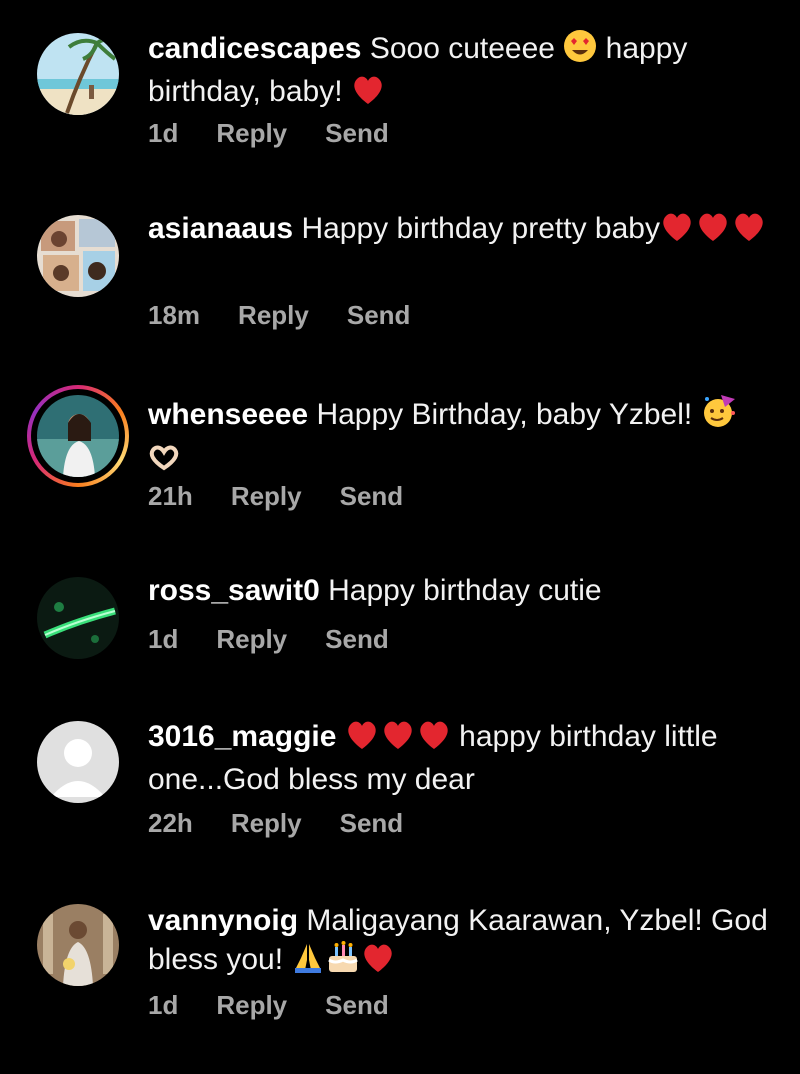  Describe the element at coordinates (466, 48) in the screenshot. I see `comment-text: Sooo cuteeee` at that location.